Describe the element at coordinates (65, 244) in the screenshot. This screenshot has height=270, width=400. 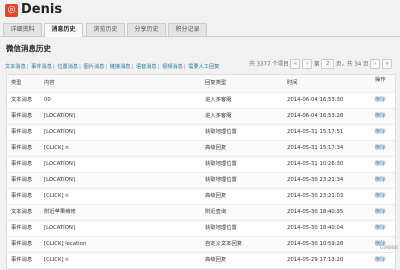
I see `cell-content: [CLICK] location` at that location.